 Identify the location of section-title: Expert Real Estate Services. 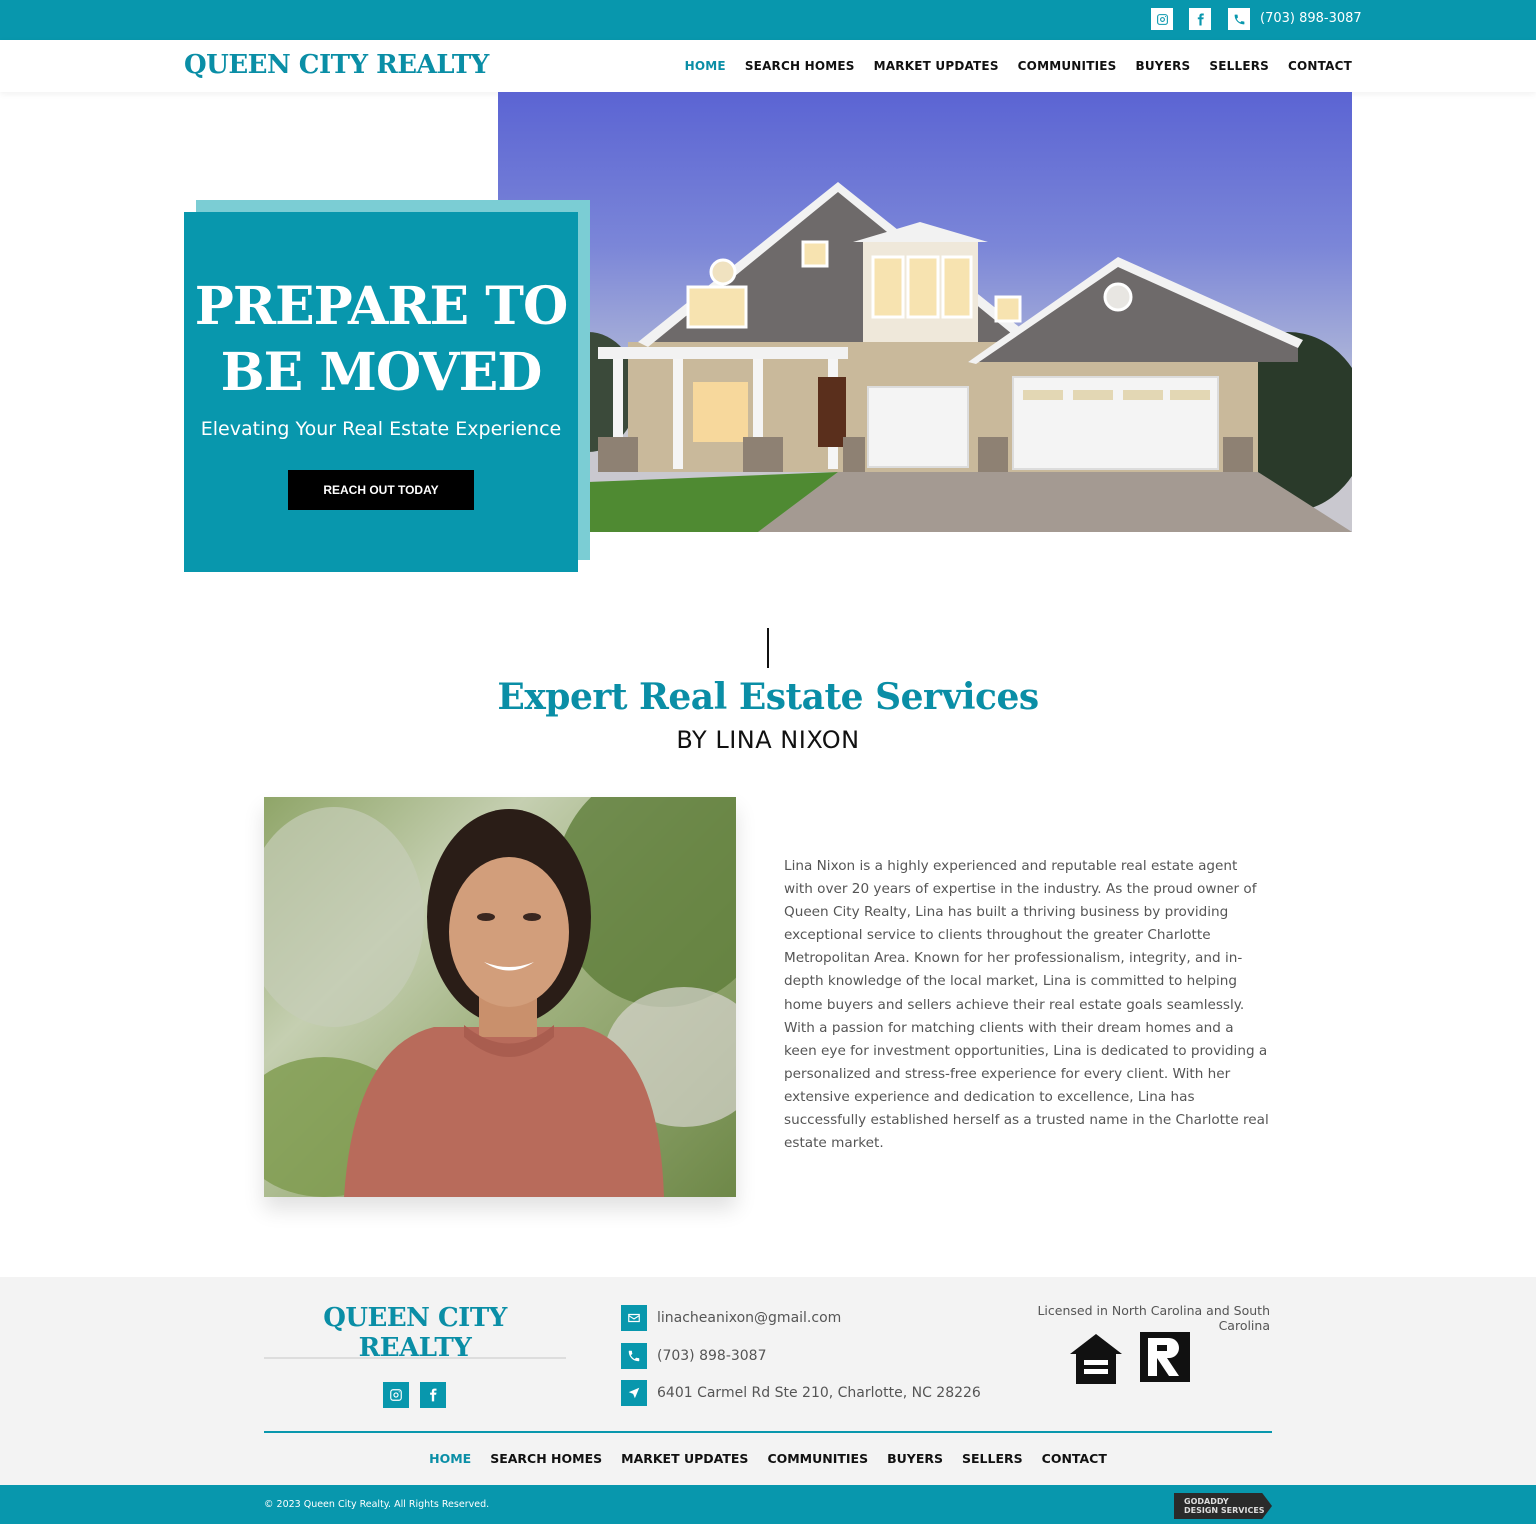
(768, 697).